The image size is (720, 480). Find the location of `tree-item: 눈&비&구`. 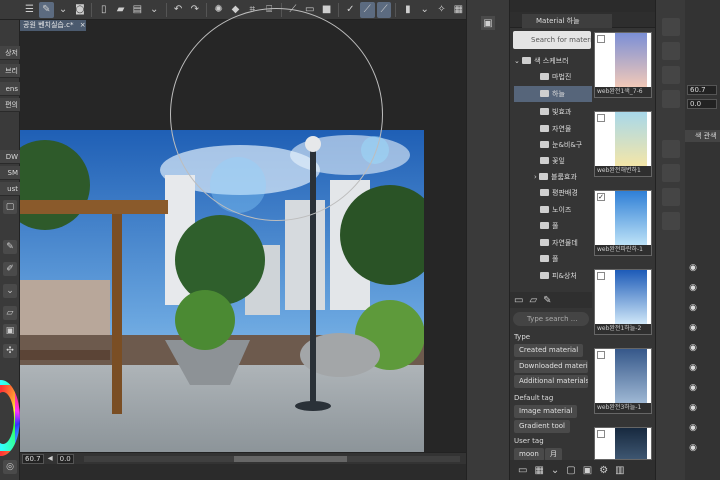

tree-item: 눈&비&구 is located at coordinates (553, 145).